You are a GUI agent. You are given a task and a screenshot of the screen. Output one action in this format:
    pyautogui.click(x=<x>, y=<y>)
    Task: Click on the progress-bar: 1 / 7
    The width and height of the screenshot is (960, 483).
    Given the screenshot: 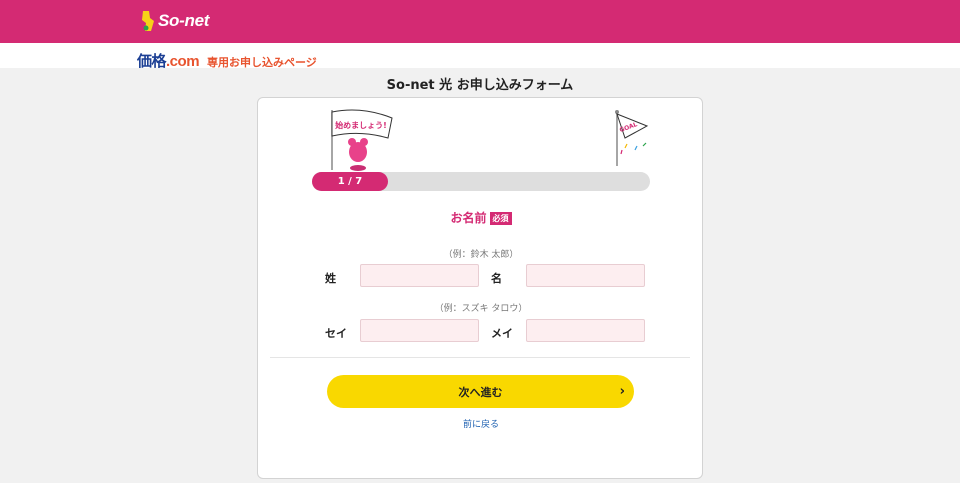 What is the action you would take?
    pyautogui.click(x=481, y=181)
    